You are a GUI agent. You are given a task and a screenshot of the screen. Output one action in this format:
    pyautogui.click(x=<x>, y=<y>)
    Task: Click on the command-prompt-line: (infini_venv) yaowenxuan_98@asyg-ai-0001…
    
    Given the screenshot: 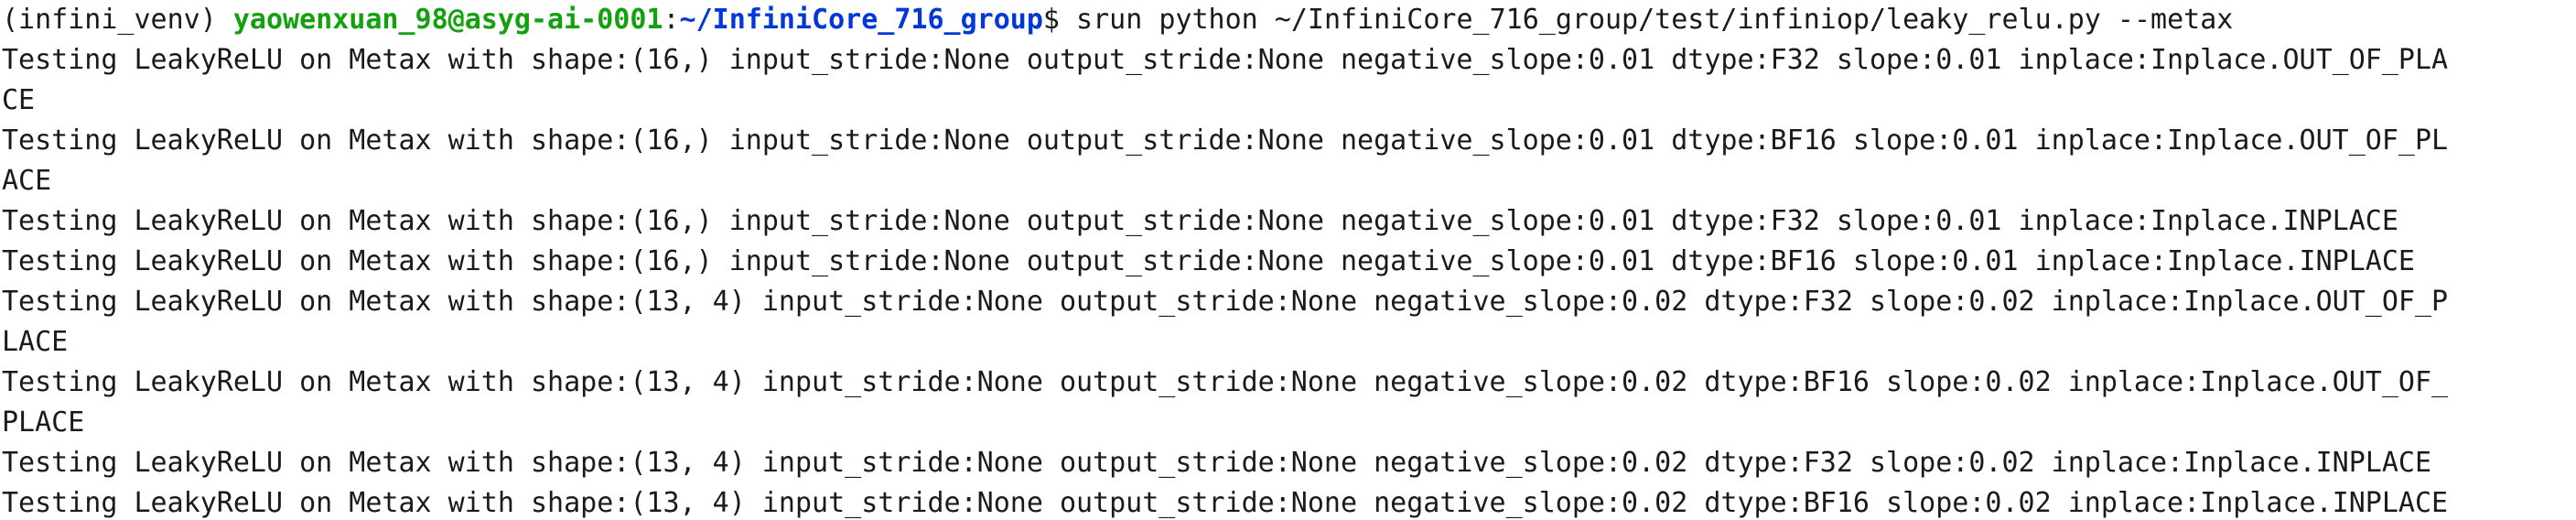 What is the action you would take?
    pyautogui.click(x=1289, y=20)
    